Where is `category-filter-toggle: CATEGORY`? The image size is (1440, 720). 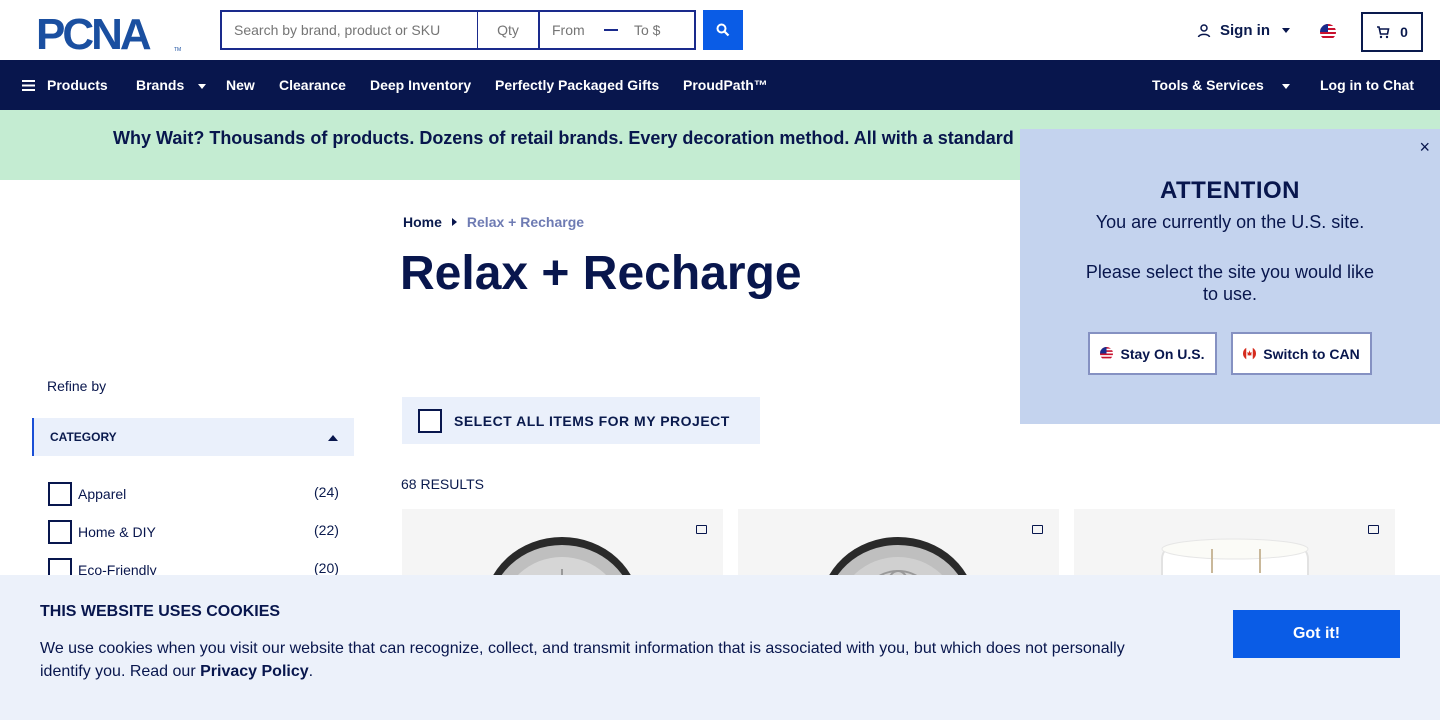 category-filter-toggle: CATEGORY is located at coordinates (193, 437).